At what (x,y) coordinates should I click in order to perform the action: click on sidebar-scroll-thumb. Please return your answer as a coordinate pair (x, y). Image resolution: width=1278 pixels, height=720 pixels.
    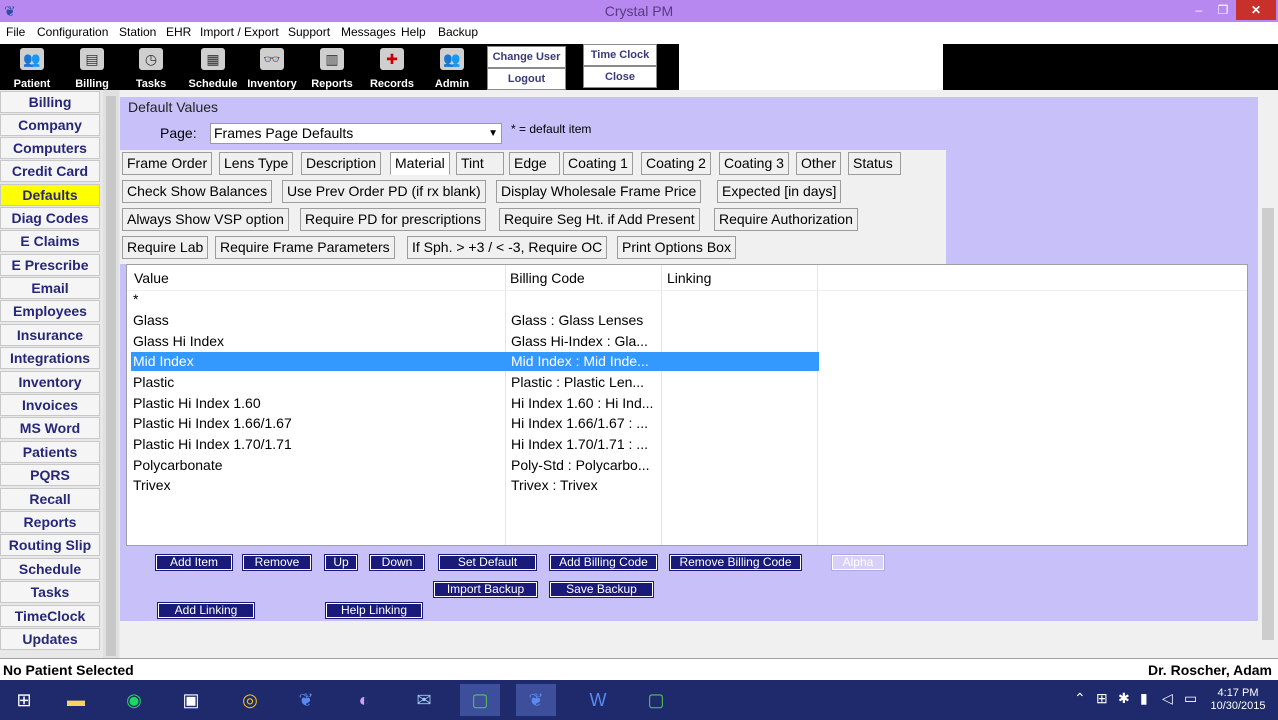
    Looking at the image, I should click on (111, 376).